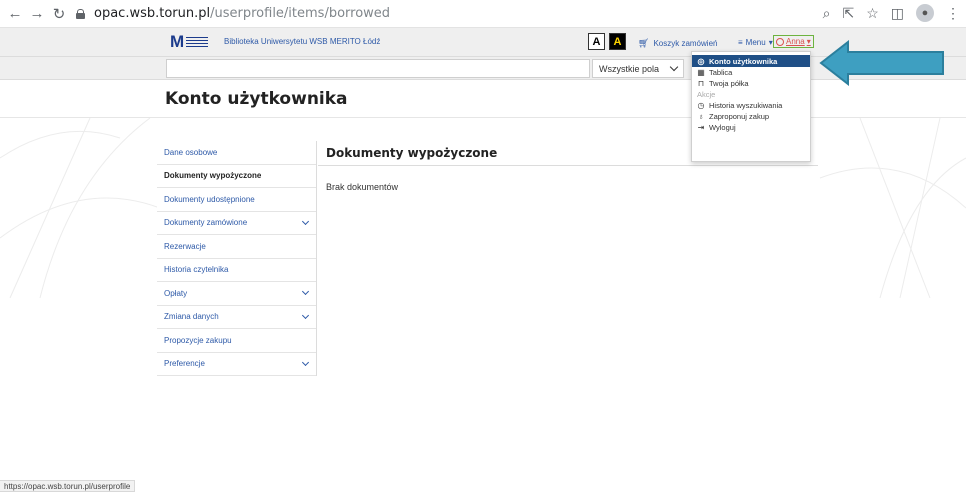 The width and height of the screenshot is (966, 492). Describe the element at coordinates (881, 63) in the screenshot. I see `annotation-arrow` at that location.